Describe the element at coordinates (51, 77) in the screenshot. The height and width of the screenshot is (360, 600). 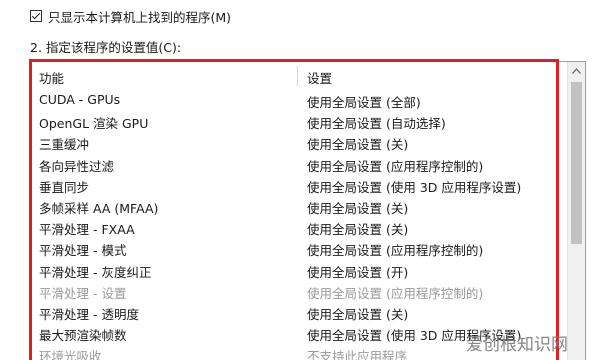
I see `column-header-feature: 功能` at that location.